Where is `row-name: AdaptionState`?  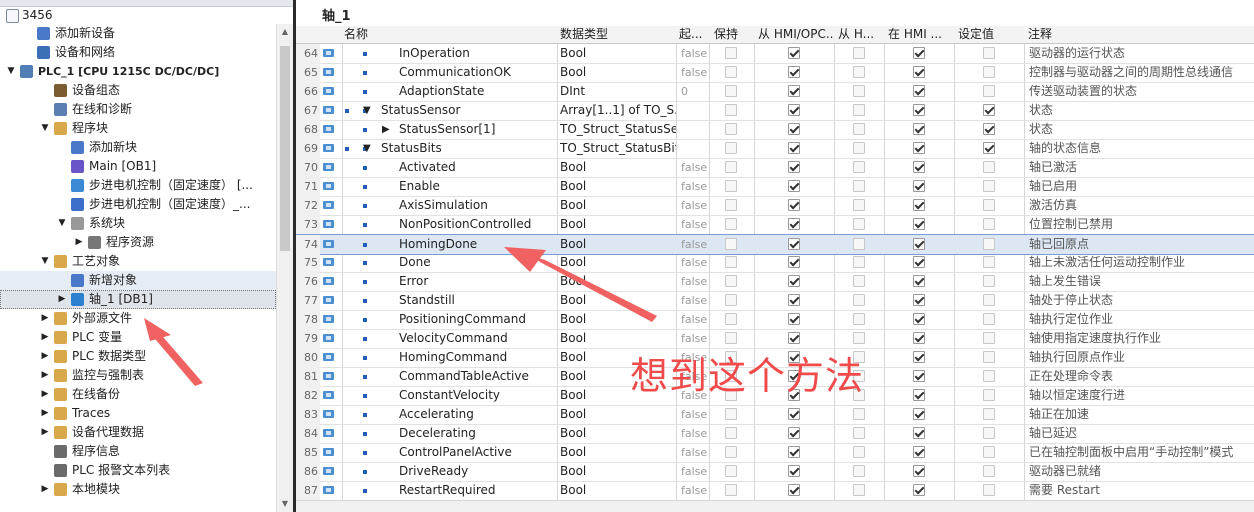 row-name: AdaptionState is located at coordinates (441, 91).